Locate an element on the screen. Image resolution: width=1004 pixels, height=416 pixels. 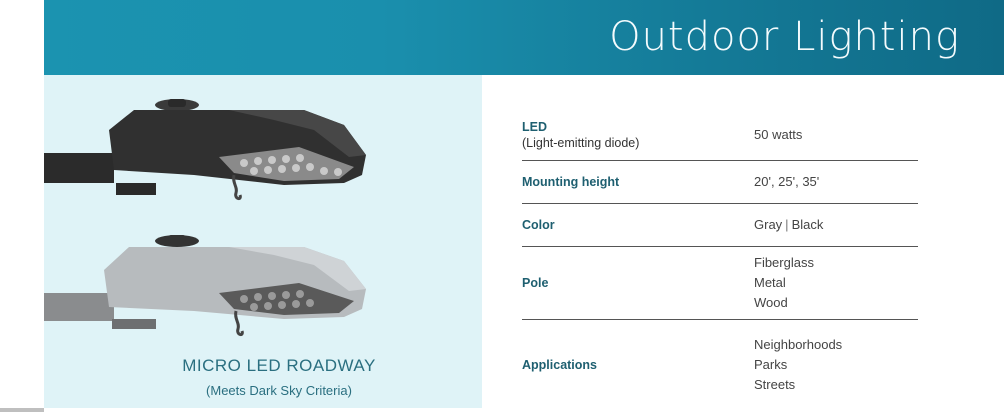
spec-row-led: LED (Light-emitting diode) 50 watts is located at coordinates (720, 135).